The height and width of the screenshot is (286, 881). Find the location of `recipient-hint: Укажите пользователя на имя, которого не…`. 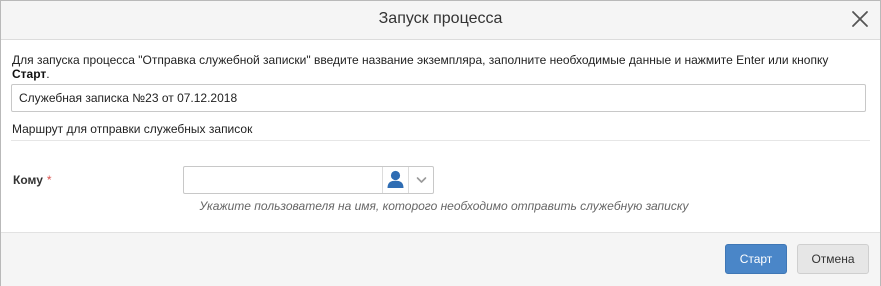

recipient-hint: Укажите пользователя на имя, которого не… is located at coordinates (444, 206).